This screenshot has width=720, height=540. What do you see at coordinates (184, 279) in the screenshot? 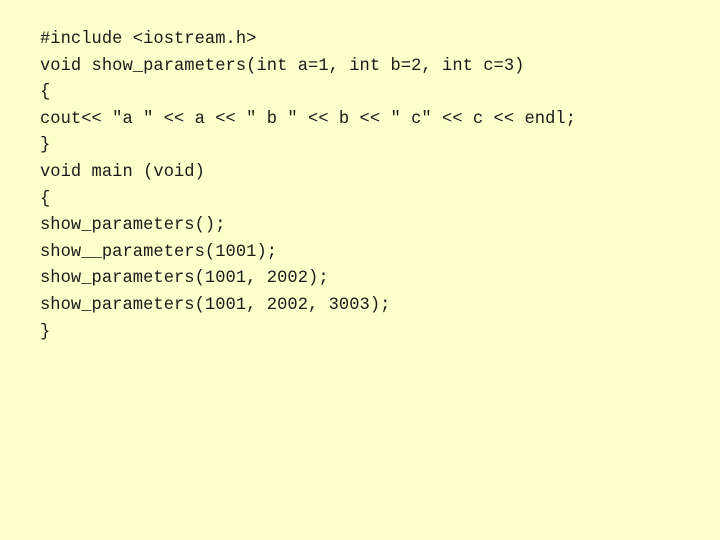
I see `code-line: show_parameters(1001, 2002);` at bounding box center [184, 279].